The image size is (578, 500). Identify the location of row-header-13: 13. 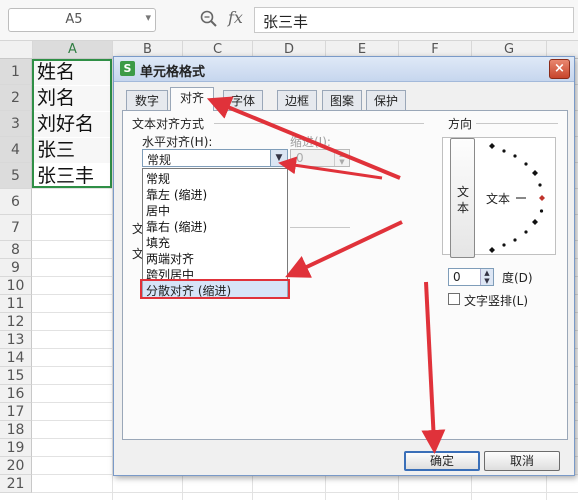
(16, 340).